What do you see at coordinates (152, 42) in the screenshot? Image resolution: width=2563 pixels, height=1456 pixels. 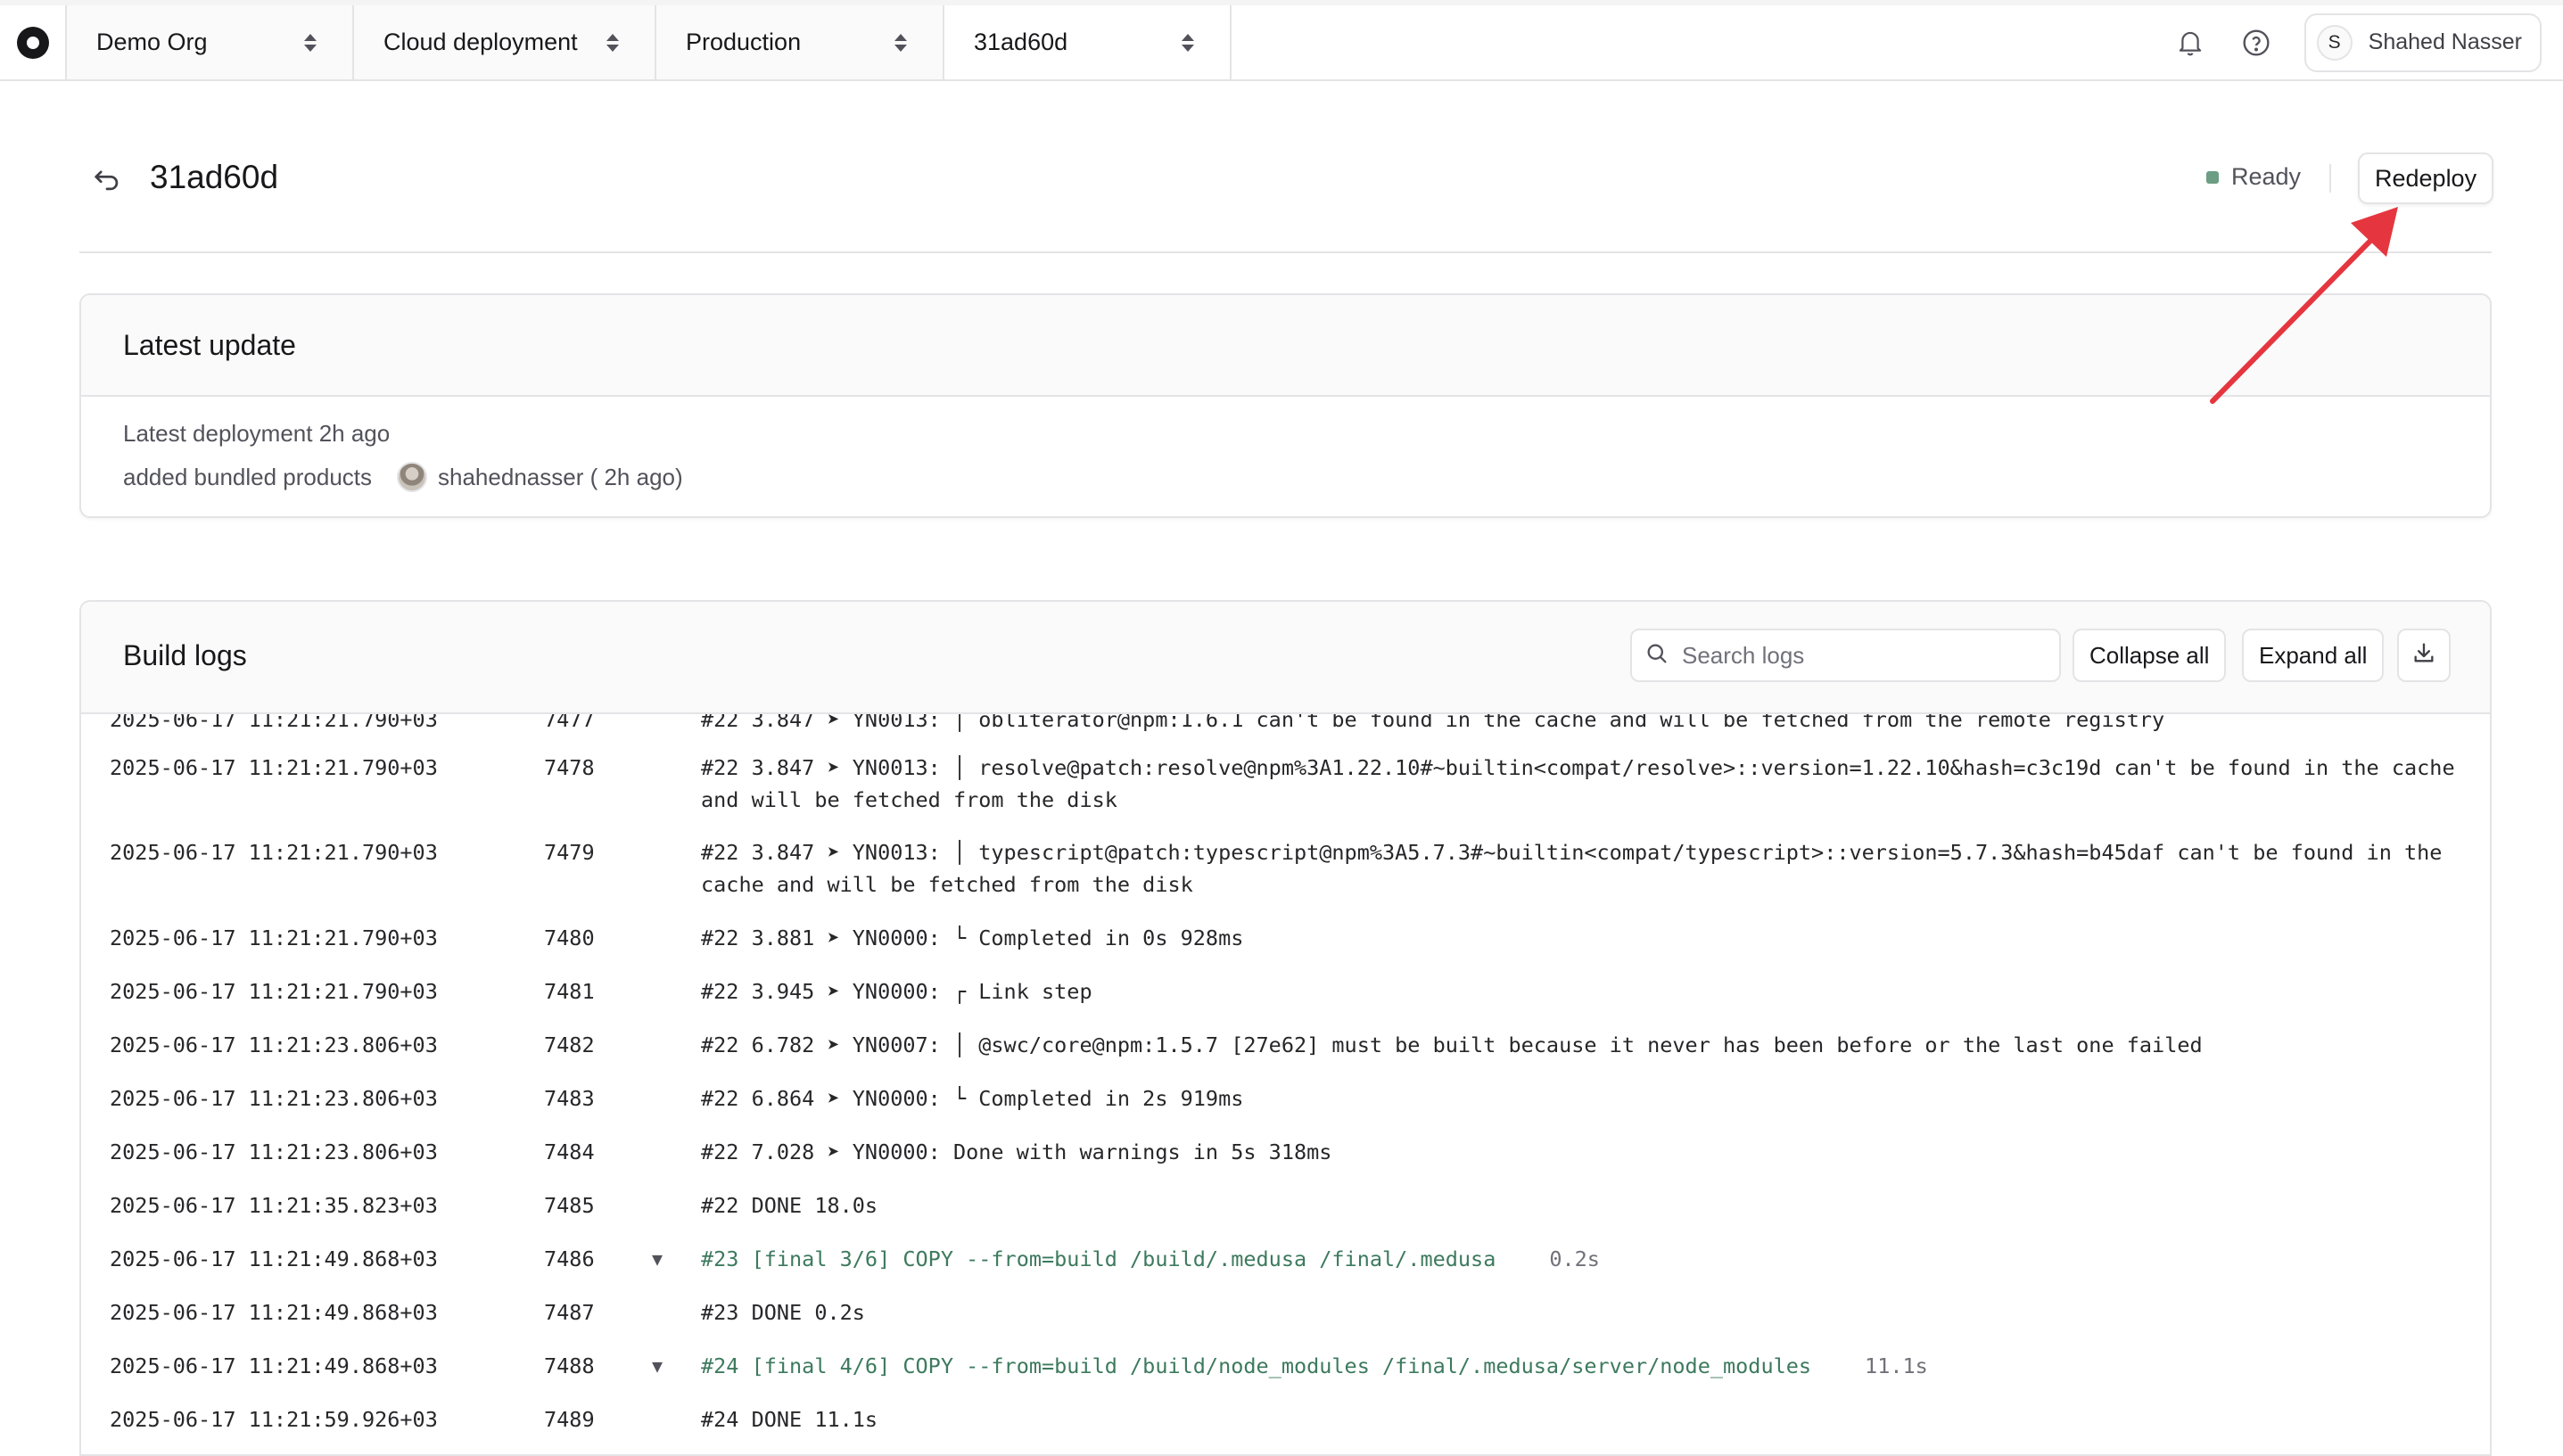 I see `org-selector-label: Demo Org` at bounding box center [152, 42].